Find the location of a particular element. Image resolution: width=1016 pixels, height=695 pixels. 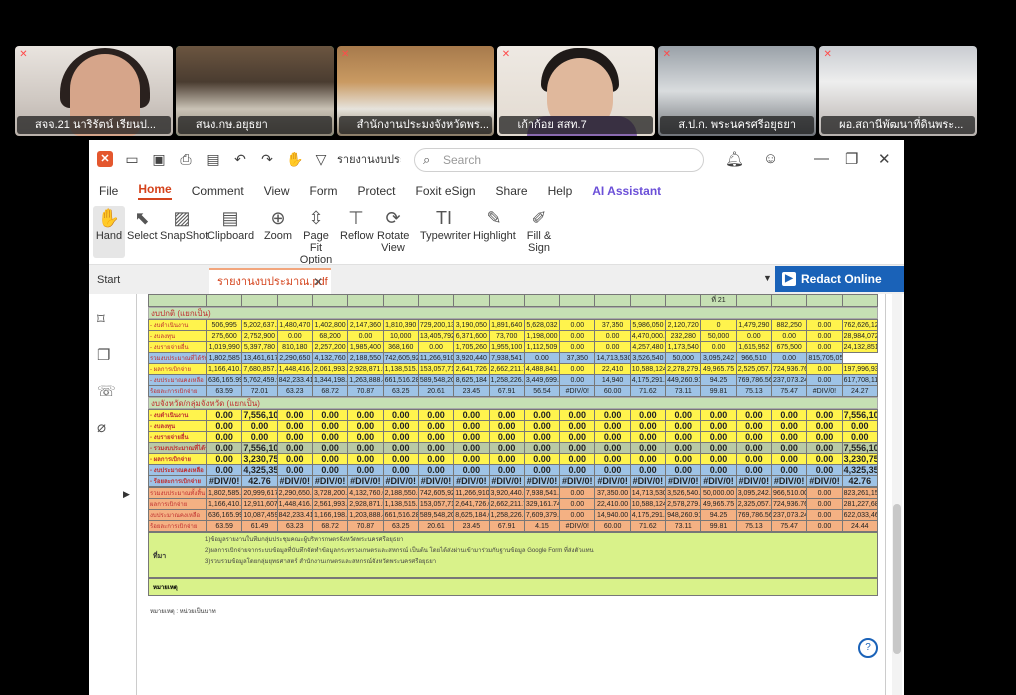

table-cell: 73.11 is located at coordinates (683, 391).